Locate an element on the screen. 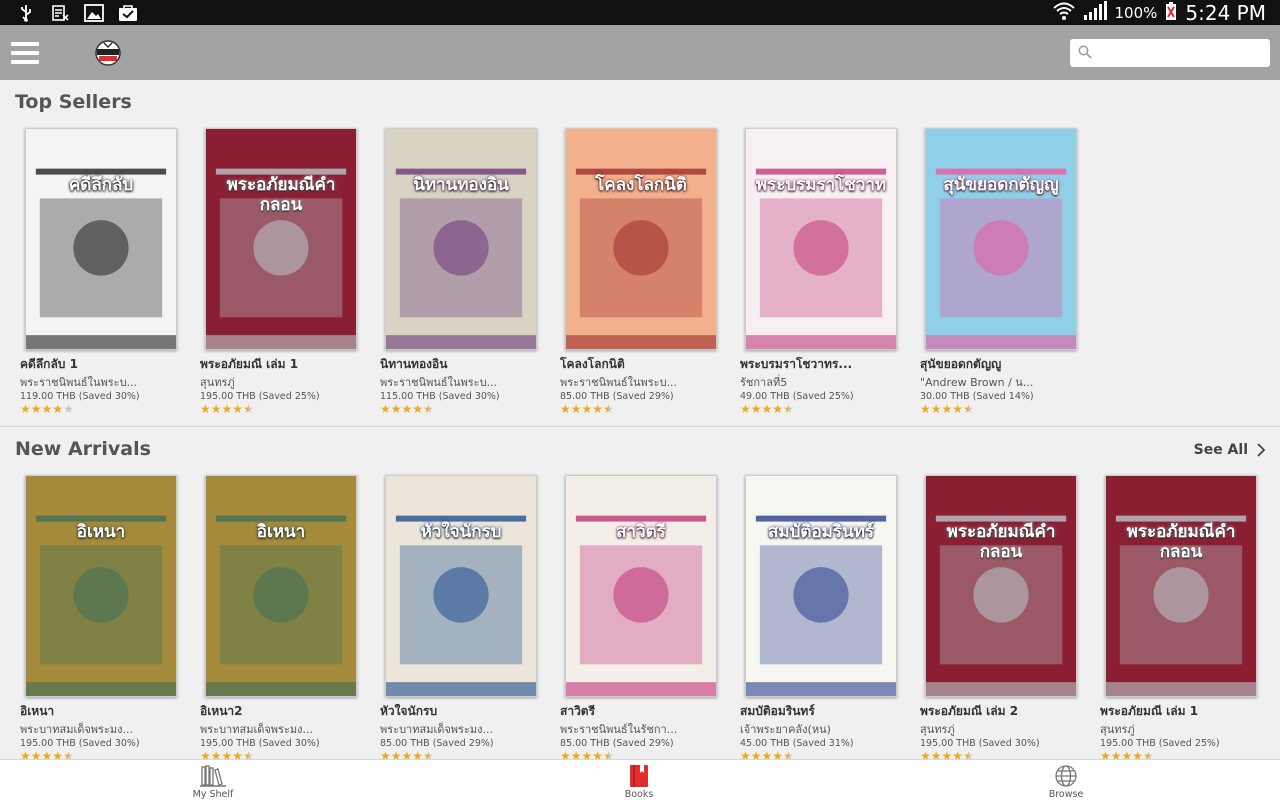 The width and height of the screenshot is (1280, 800). book-title: สุนัขยอดกตัญญู is located at coordinates (961, 364).